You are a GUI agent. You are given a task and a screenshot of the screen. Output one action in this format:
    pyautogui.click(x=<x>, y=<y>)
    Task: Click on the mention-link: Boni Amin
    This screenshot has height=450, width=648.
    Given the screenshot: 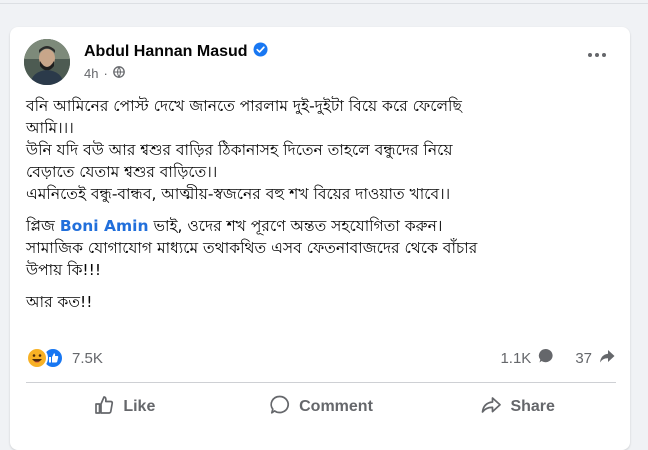 What is the action you would take?
    pyautogui.click(x=104, y=226)
    